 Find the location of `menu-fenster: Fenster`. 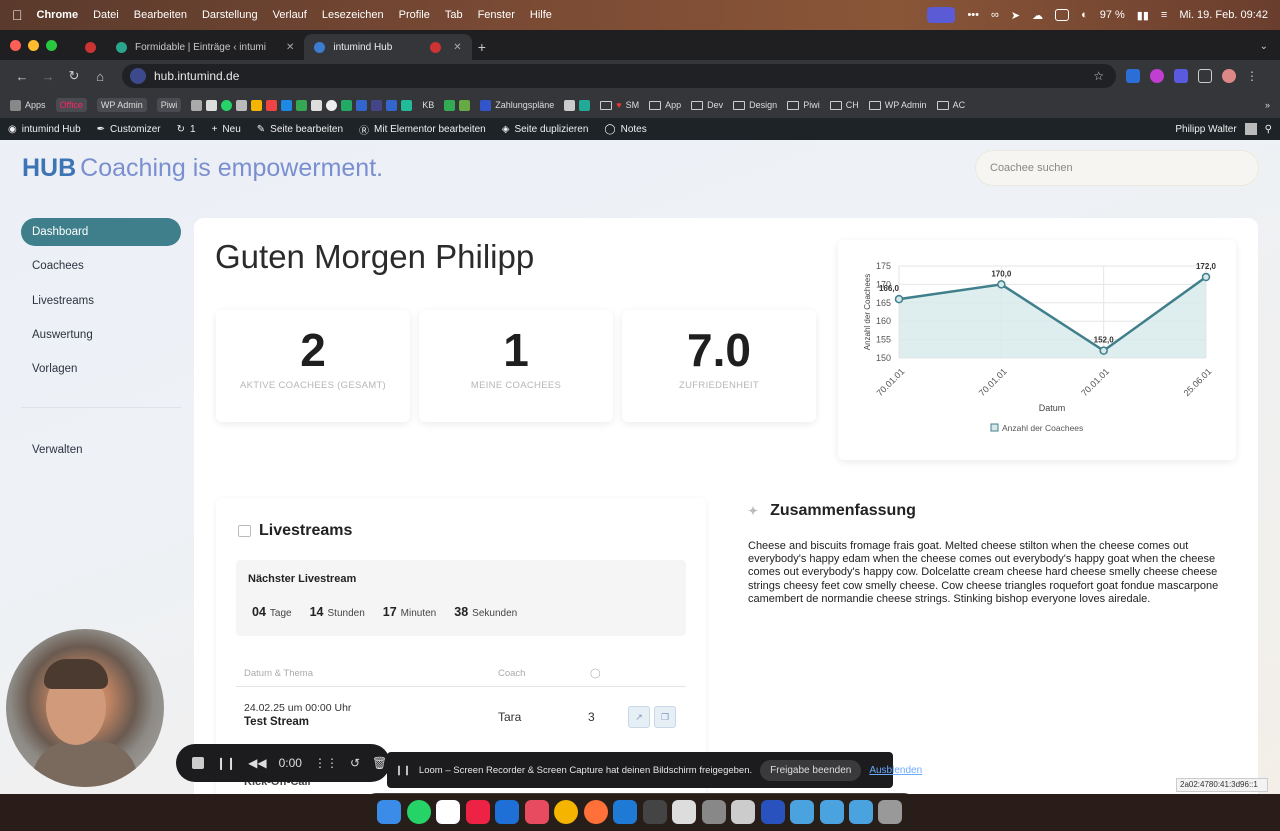

menu-fenster: Fenster is located at coordinates (496, 15).